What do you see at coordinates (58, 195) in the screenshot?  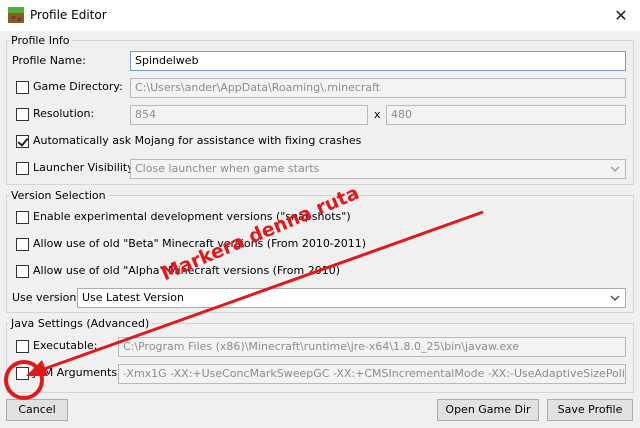 I see `version-selection-legend: Version Selection` at bounding box center [58, 195].